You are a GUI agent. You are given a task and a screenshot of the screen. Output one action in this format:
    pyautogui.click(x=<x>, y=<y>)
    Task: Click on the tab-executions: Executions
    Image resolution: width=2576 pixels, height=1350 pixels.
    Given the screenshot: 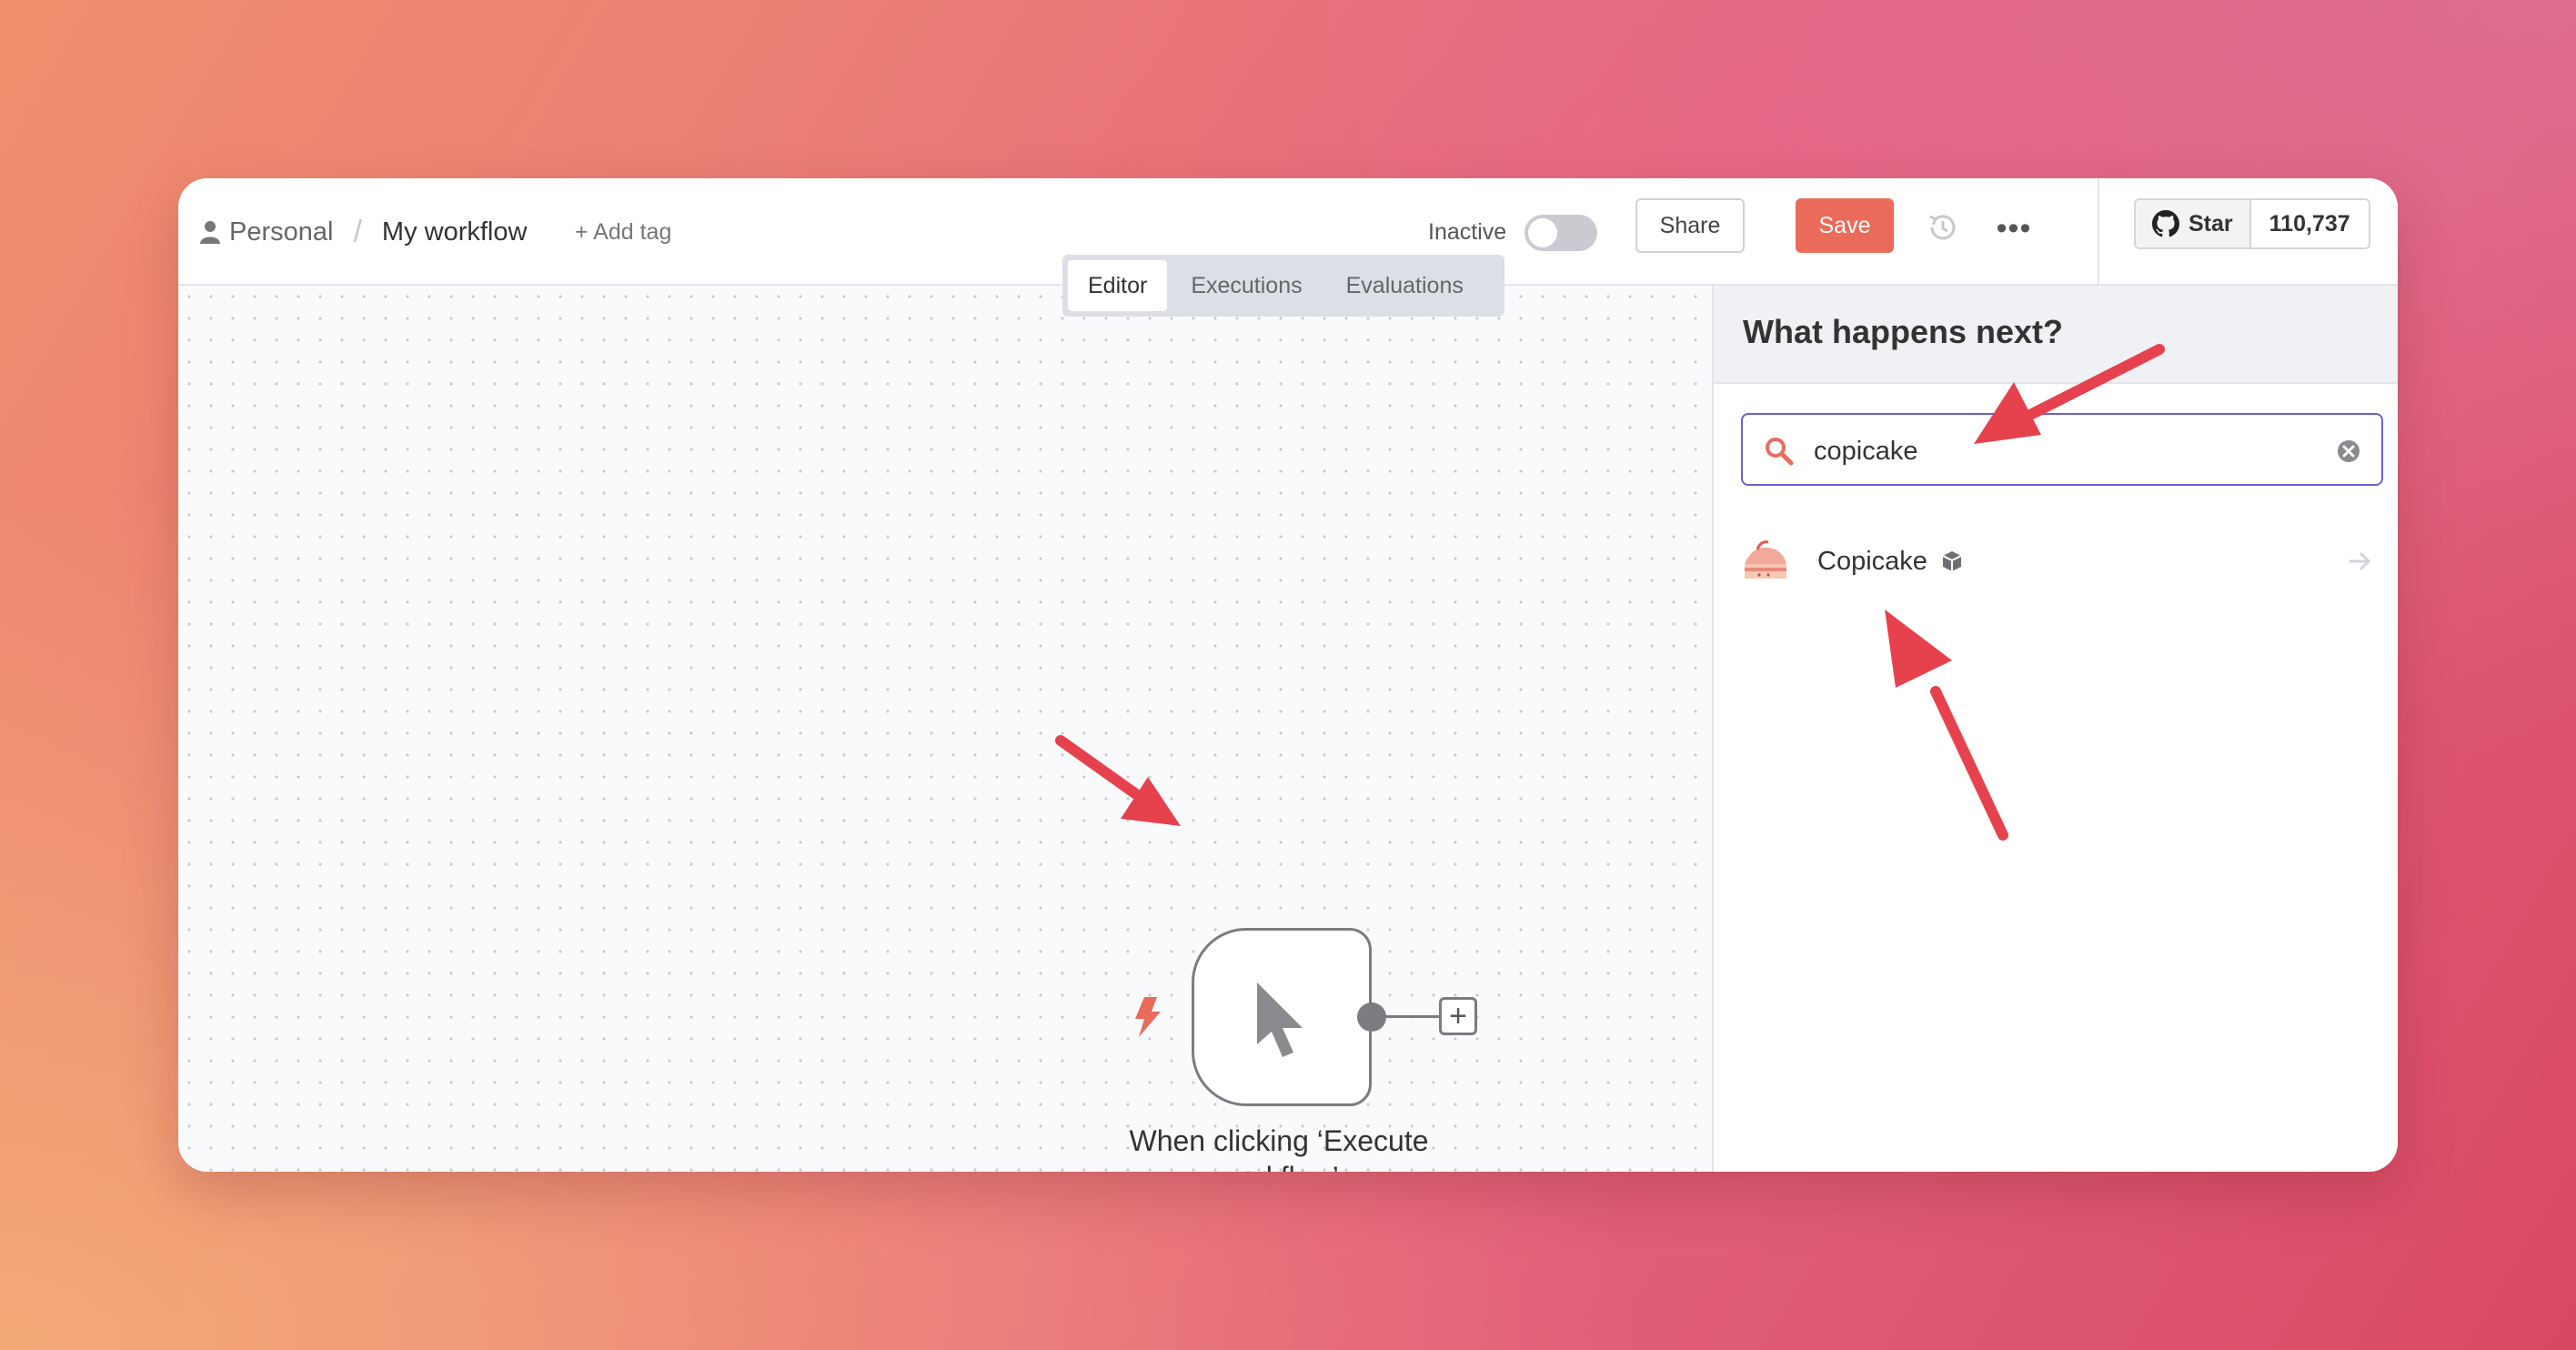 What is the action you would take?
    pyautogui.click(x=1246, y=285)
    